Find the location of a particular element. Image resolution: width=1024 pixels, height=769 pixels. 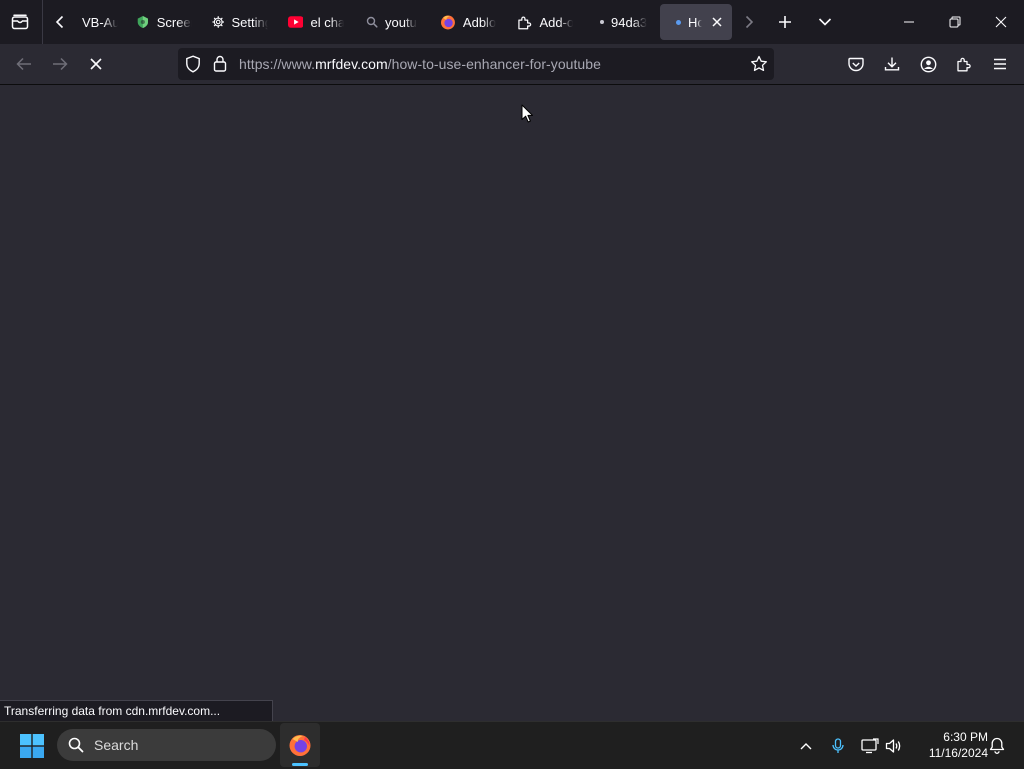

show-hidden-icons-button is located at coordinates (806, 745).